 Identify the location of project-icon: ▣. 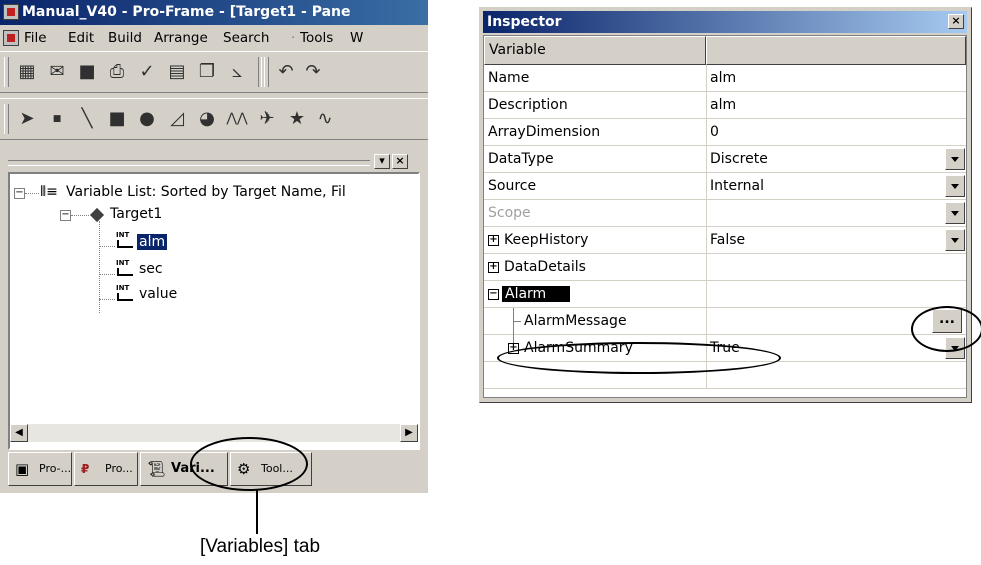
(22, 469).